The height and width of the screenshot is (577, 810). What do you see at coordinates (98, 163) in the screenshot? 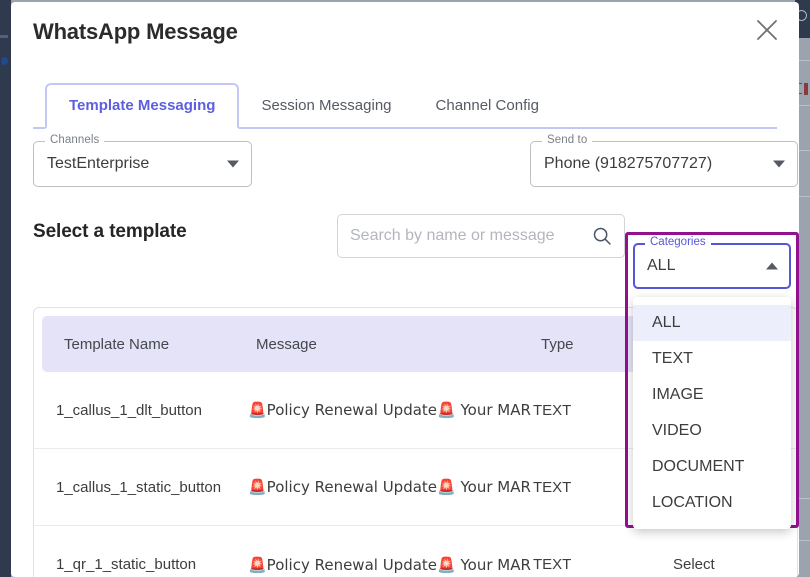
I see `channels-value: TestEnterprise` at bounding box center [98, 163].